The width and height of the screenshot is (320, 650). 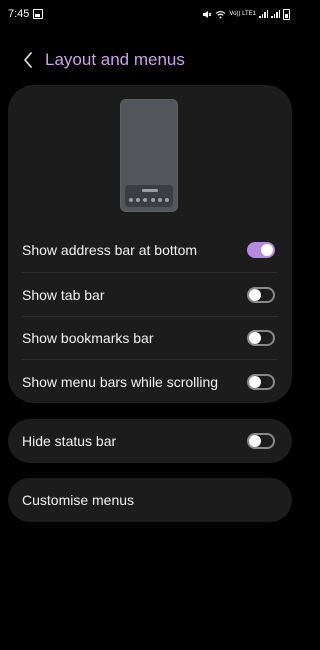 I want to click on setting-label: Show address bar at bottom, so click(x=110, y=250).